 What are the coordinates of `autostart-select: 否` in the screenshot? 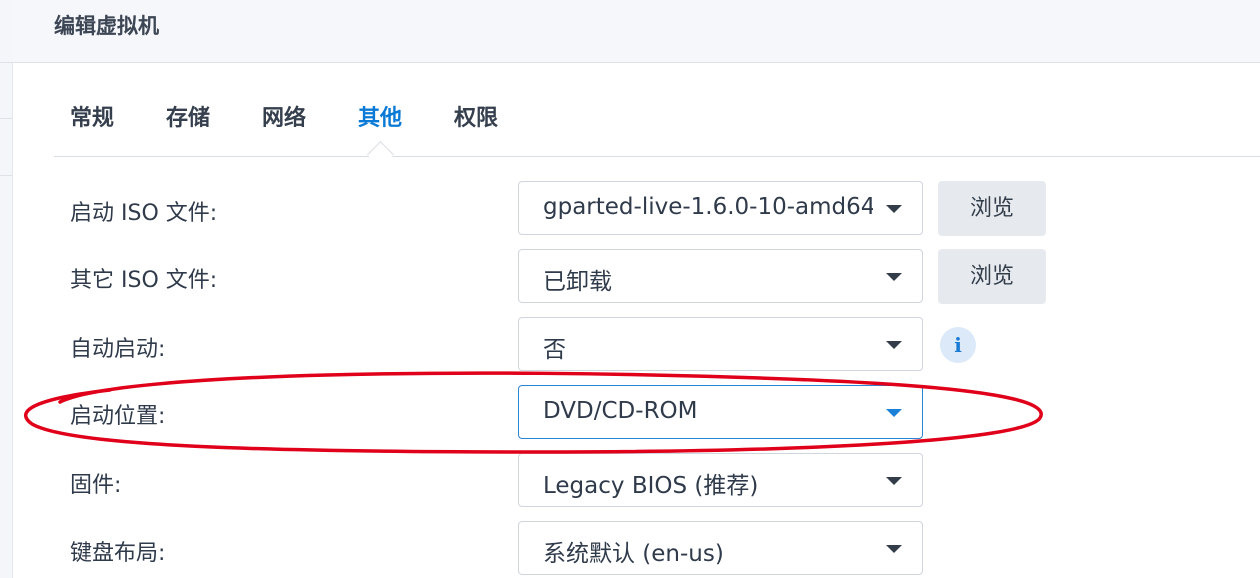 It's located at (720, 344).